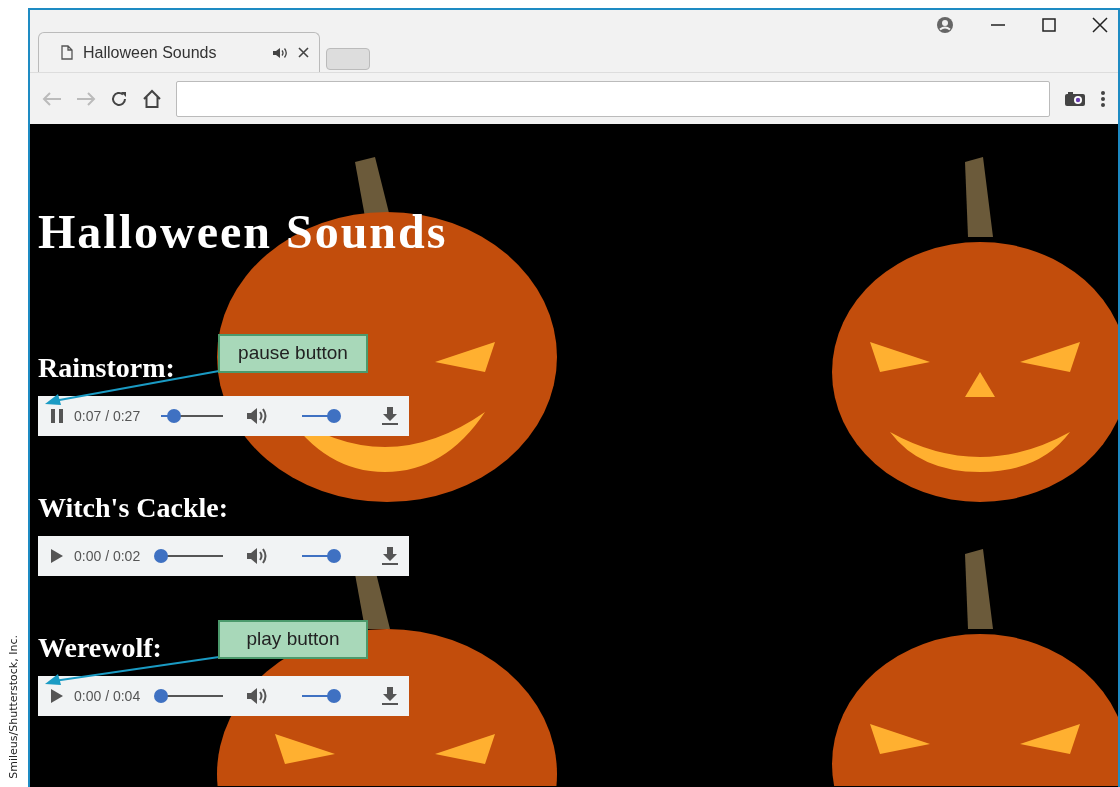 This screenshot has width=1120, height=787. Describe the element at coordinates (100, 648) in the screenshot. I see `sound-title: Werewolf:` at that location.